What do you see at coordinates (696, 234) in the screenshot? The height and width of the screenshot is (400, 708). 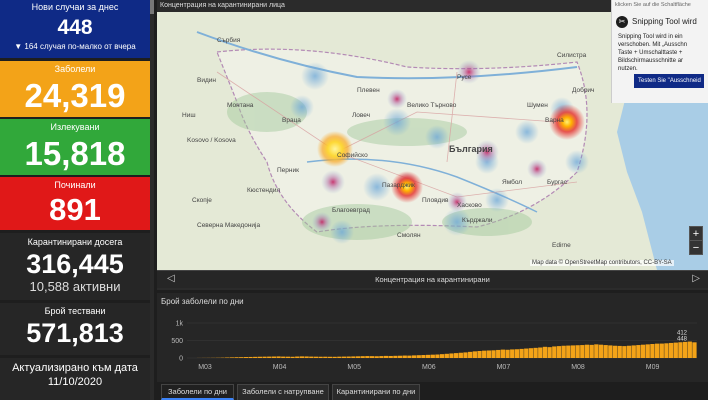 I see `zoom-in-button: +` at bounding box center [696, 234].